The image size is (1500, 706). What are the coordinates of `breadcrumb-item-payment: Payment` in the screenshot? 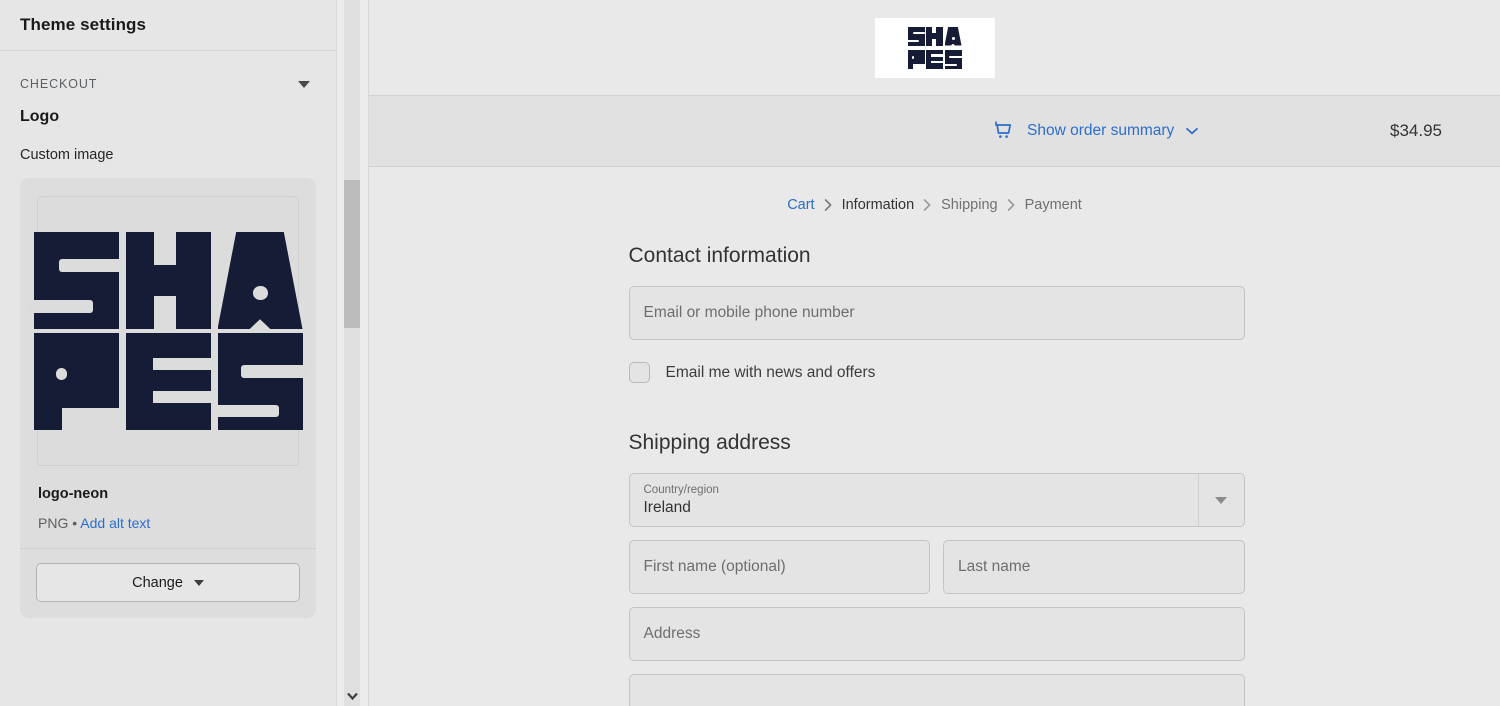 It's located at (1053, 205).